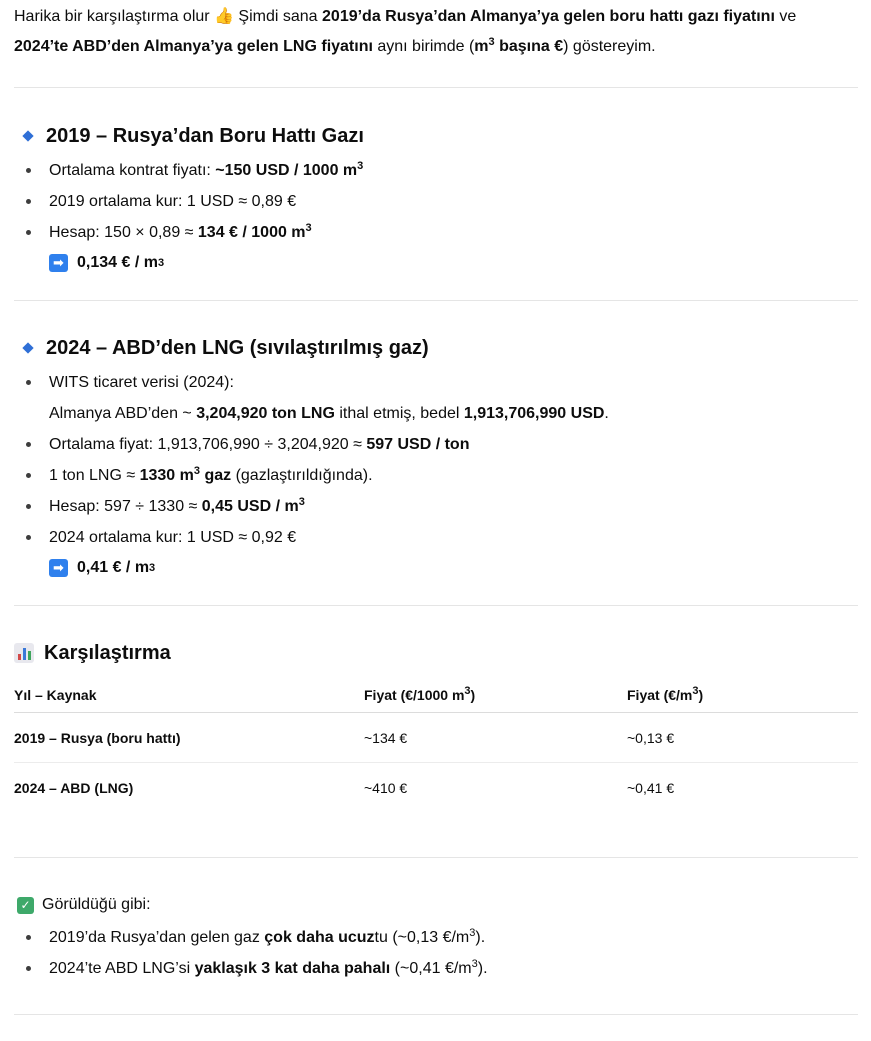  What do you see at coordinates (436, 653) in the screenshot?
I see `section-heading: Karşılaştırma` at bounding box center [436, 653].